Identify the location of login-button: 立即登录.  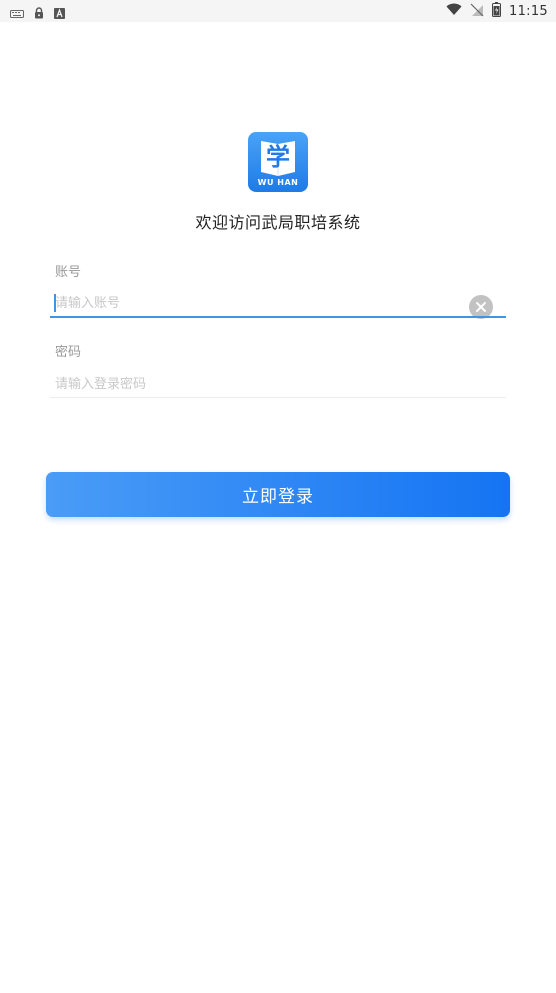
(278, 494).